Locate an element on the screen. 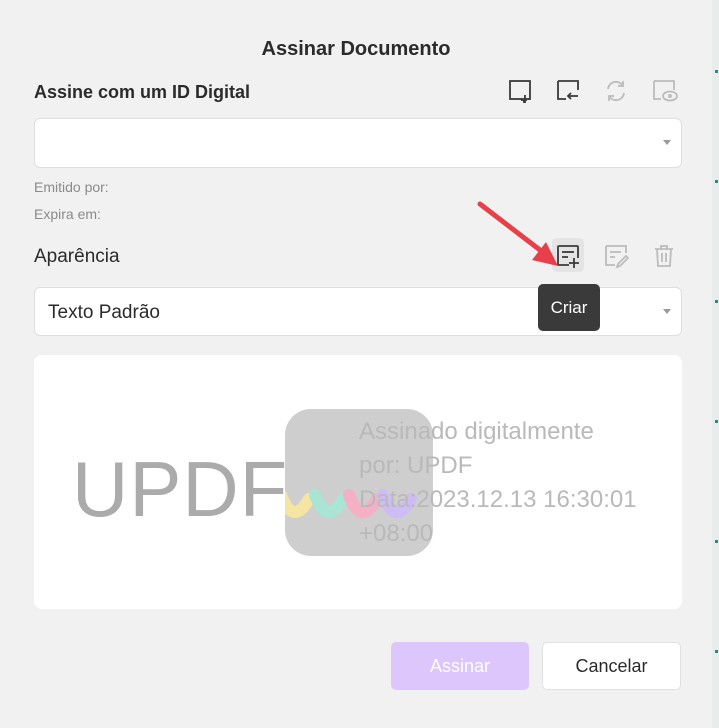  signature-line: Assinado digitalmente is located at coordinates (476, 431).